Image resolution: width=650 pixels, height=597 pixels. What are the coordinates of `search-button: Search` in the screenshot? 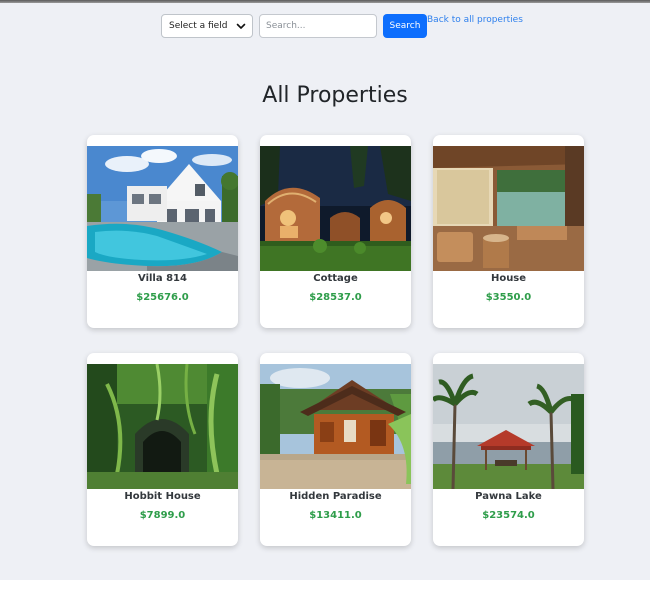 It's located at (405, 26).